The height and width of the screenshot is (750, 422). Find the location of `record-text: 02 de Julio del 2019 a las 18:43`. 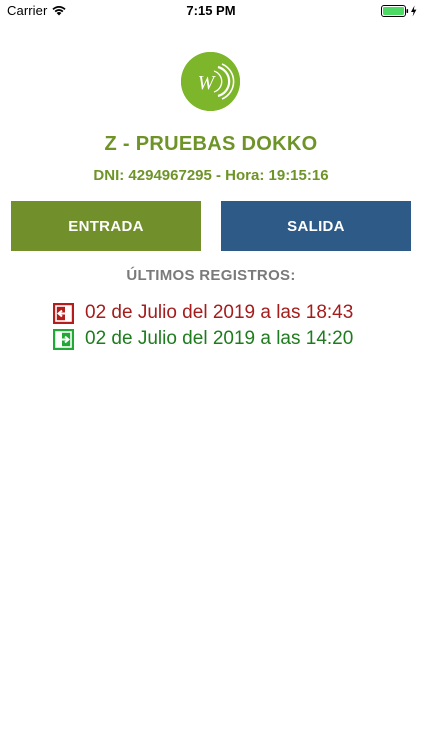

record-text: 02 de Julio del 2019 a las 18:43 is located at coordinates (219, 312).